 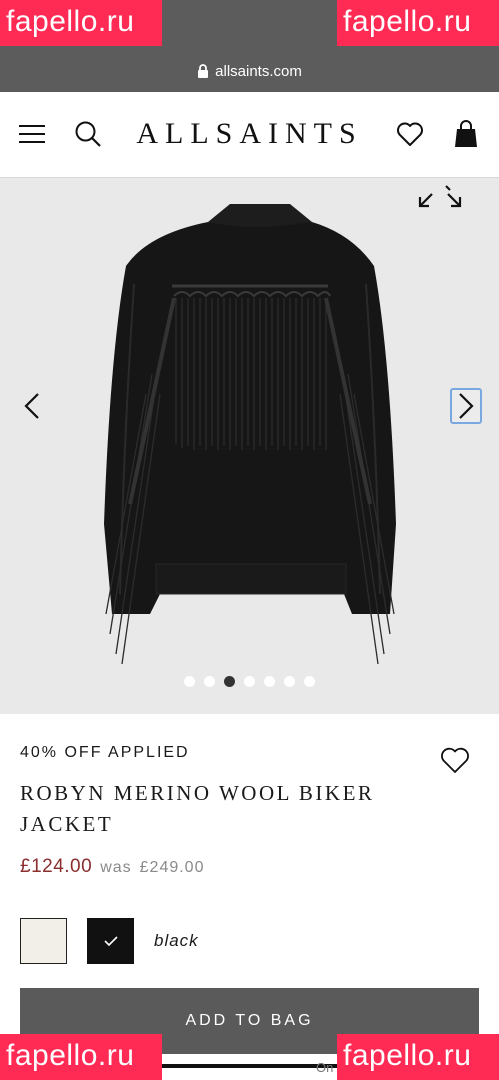 I want to click on watermark-bottom-left: fapello.ru, so click(x=81, y=1057).